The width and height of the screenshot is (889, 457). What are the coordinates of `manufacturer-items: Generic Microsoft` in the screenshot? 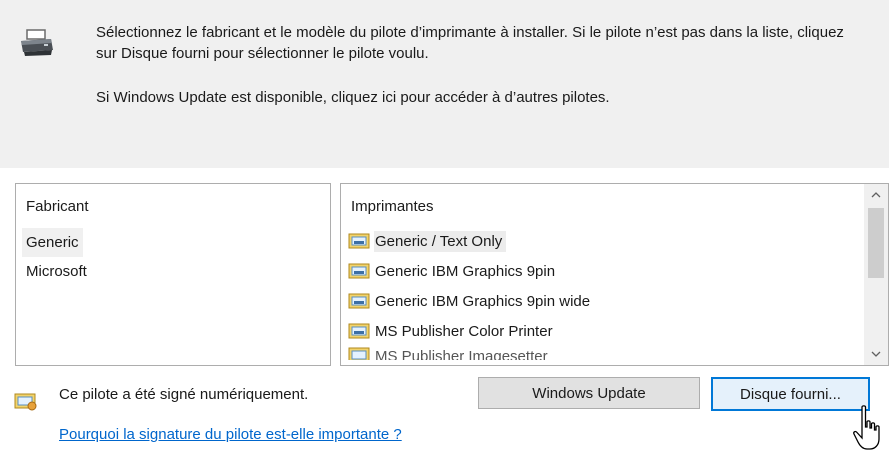 It's located at (172, 257).